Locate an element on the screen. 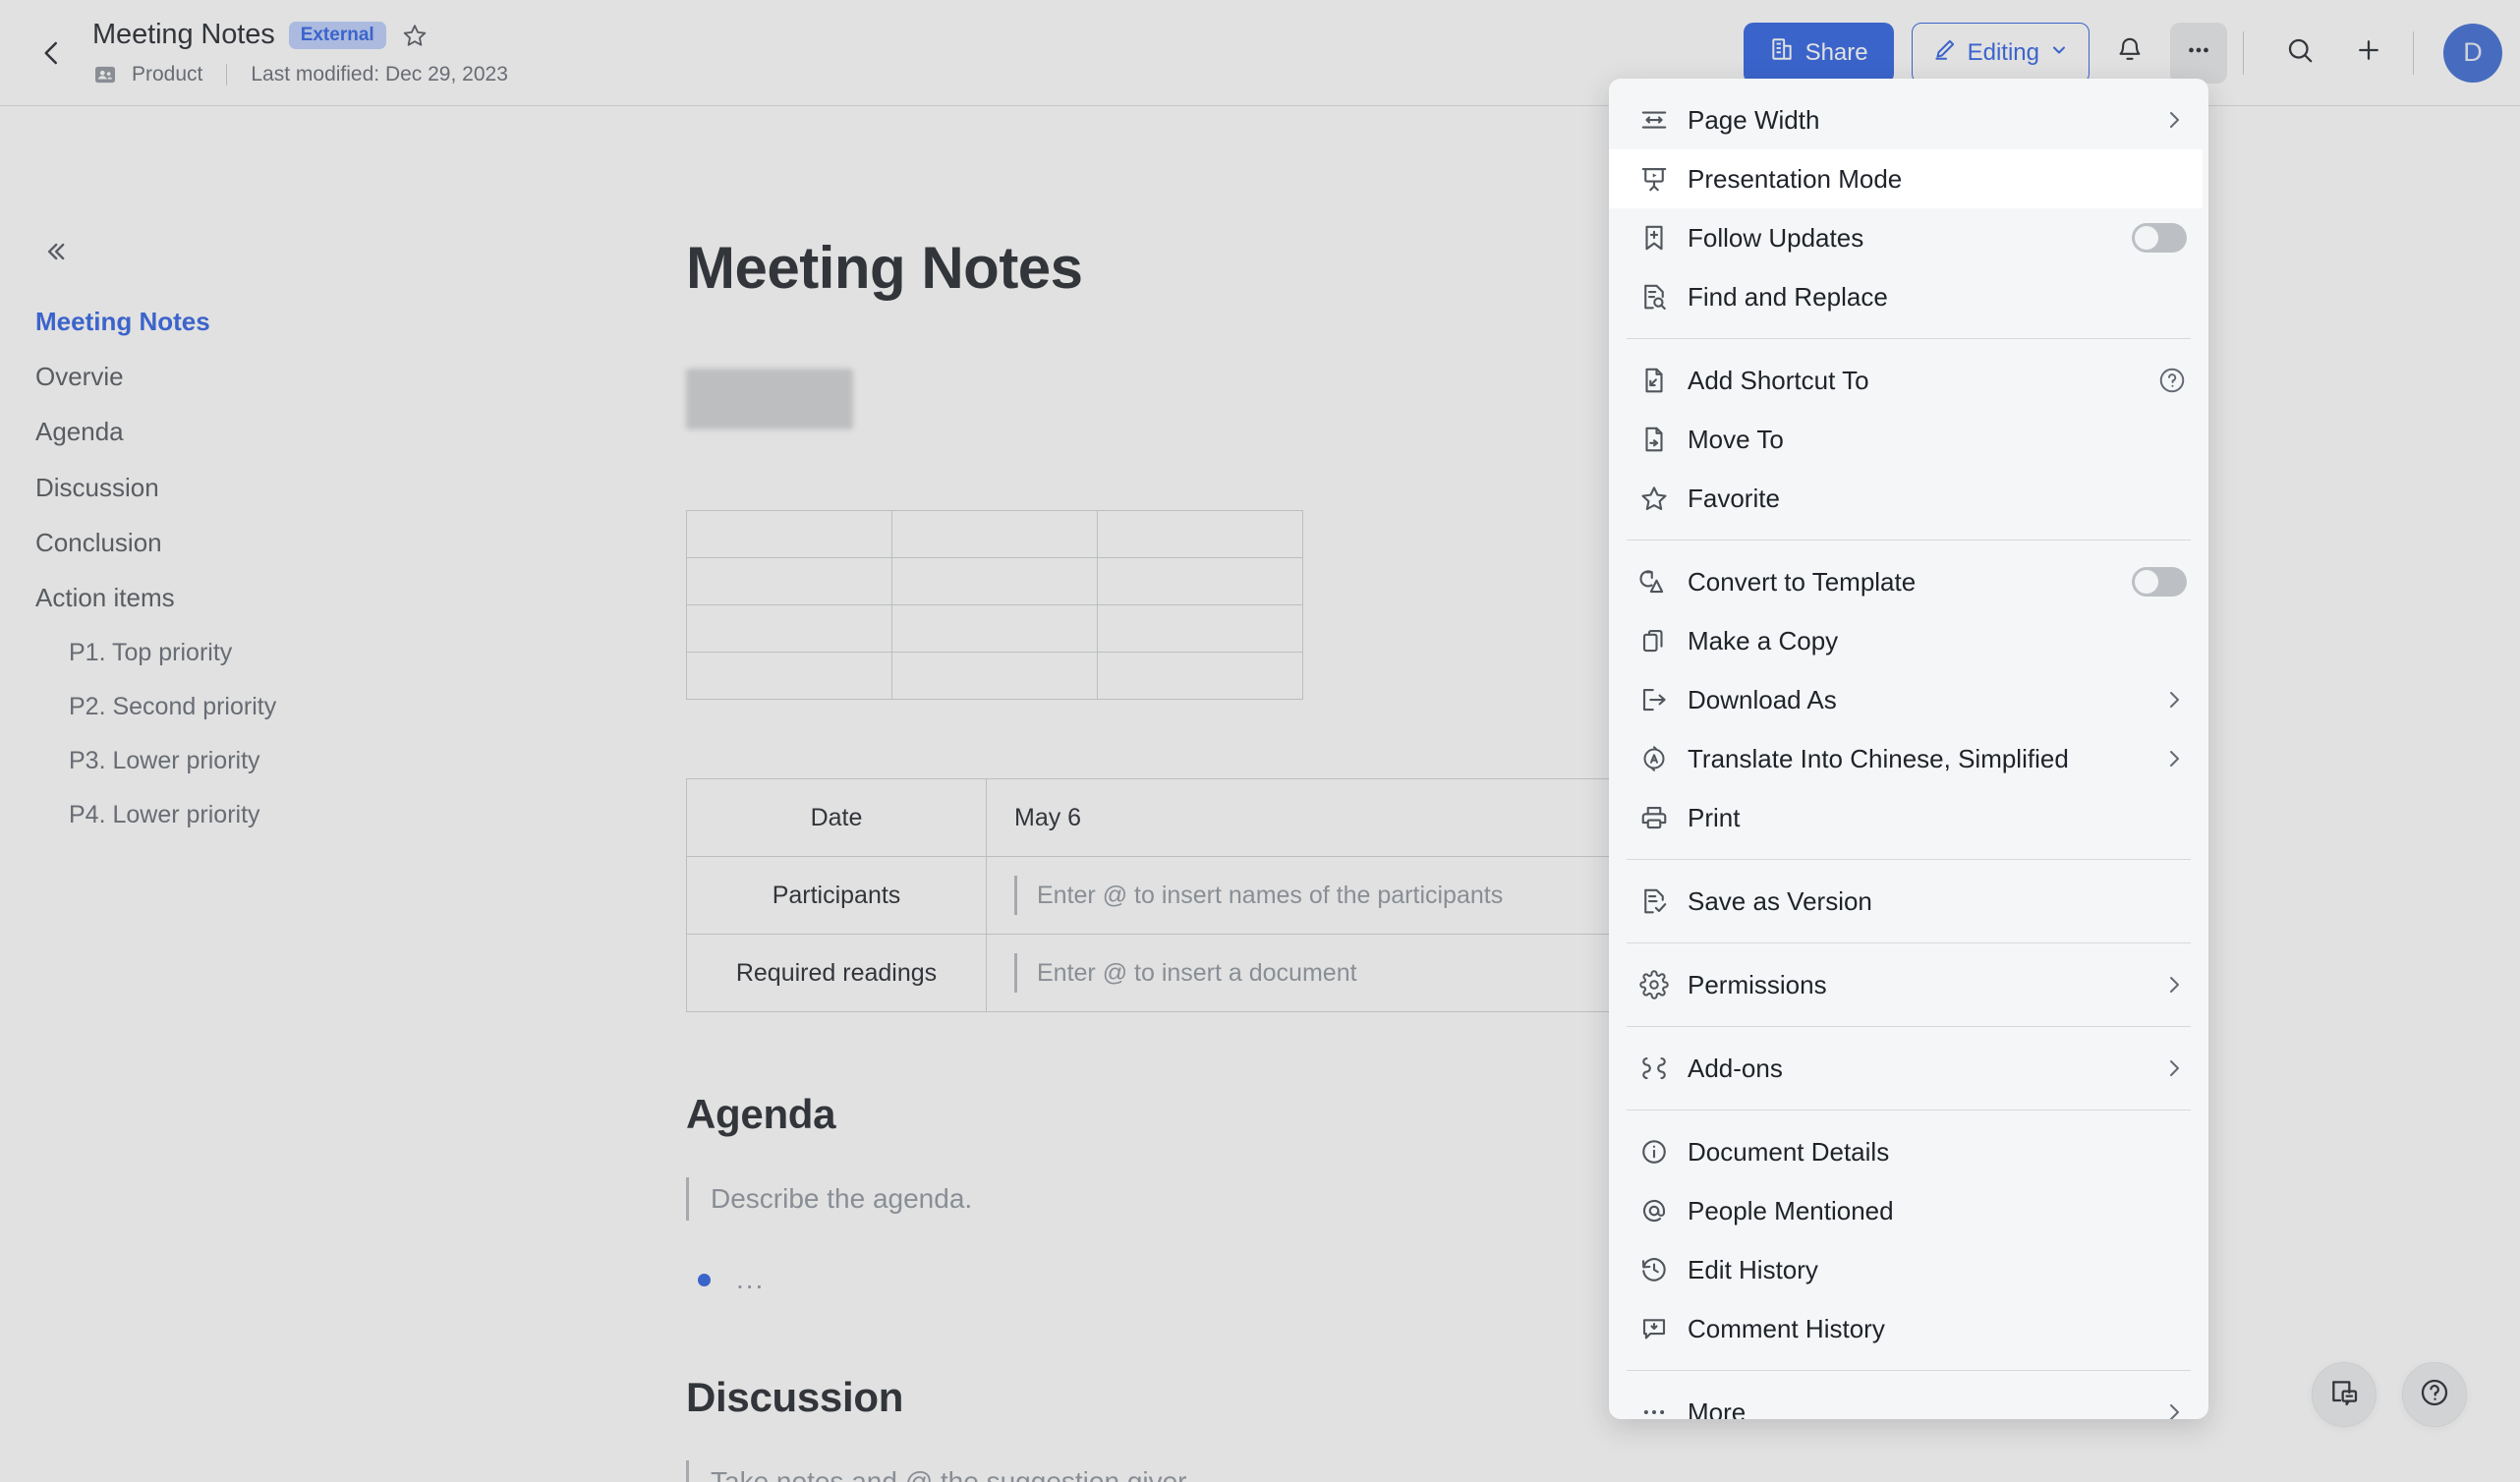 The width and height of the screenshot is (2520, 1482). menu-item-label: Presentation Mode is located at coordinates (1795, 178).